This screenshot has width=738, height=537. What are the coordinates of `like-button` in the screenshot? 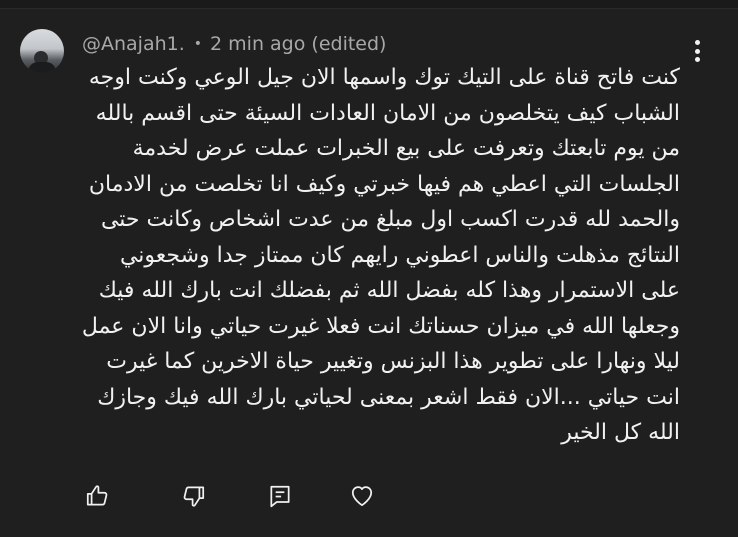 It's located at (97, 496).